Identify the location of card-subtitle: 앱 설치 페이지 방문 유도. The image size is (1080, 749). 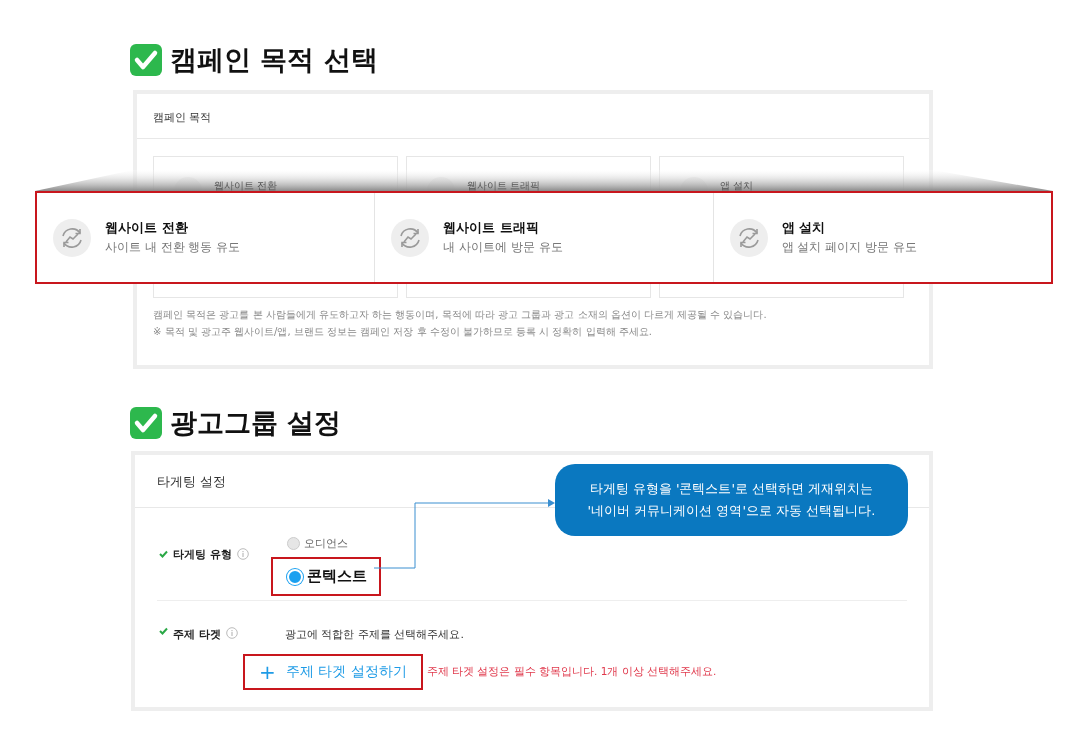
(849, 247).